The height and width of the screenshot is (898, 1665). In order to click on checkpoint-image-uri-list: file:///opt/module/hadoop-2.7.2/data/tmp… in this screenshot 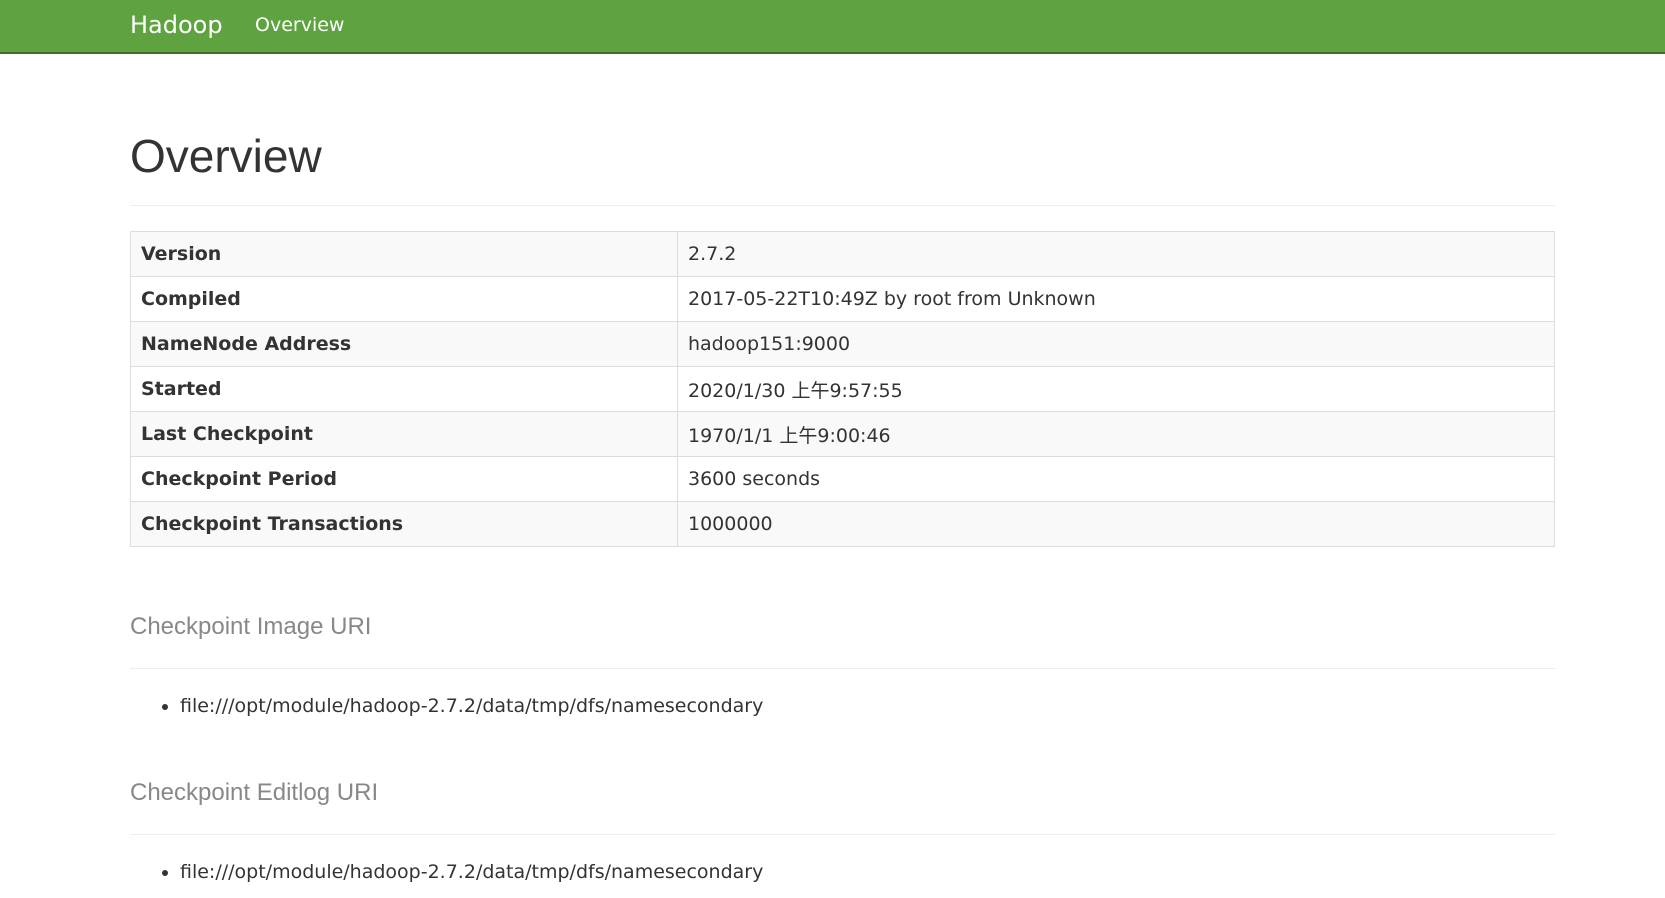, I will do `click(446, 706)`.